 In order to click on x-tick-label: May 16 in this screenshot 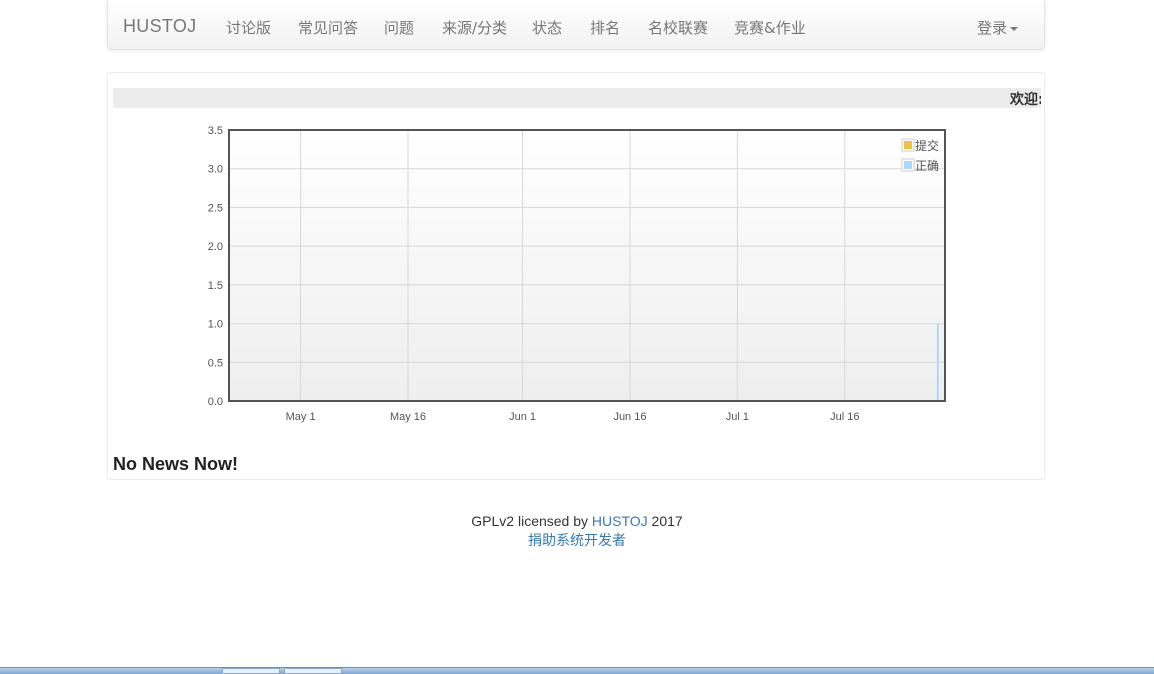, I will do `click(408, 417)`.